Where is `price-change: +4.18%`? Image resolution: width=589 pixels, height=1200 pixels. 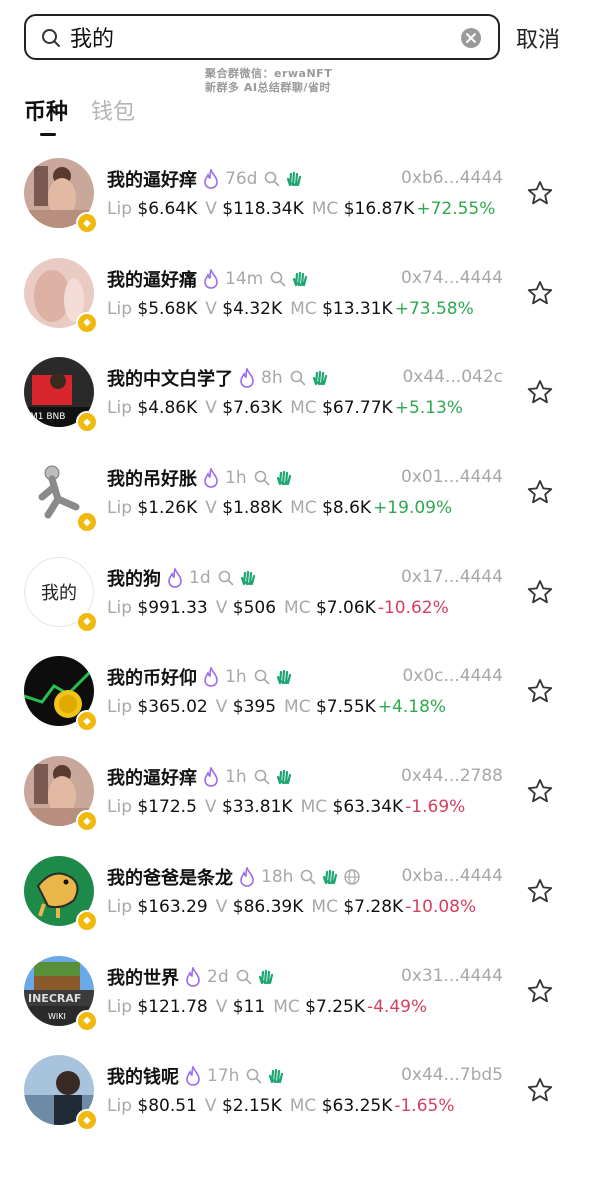 price-change: +4.18% is located at coordinates (412, 707).